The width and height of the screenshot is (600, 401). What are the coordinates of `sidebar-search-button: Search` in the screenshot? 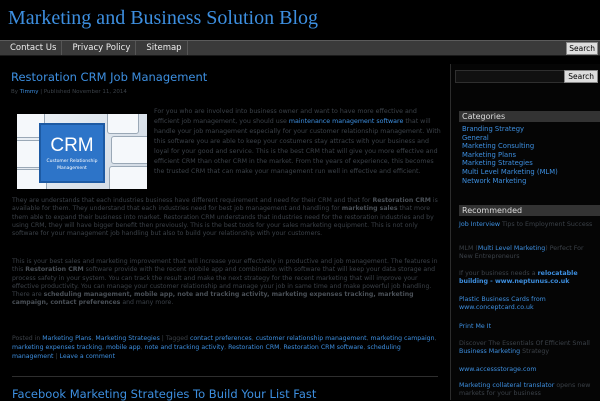 It's located at (581, 76).